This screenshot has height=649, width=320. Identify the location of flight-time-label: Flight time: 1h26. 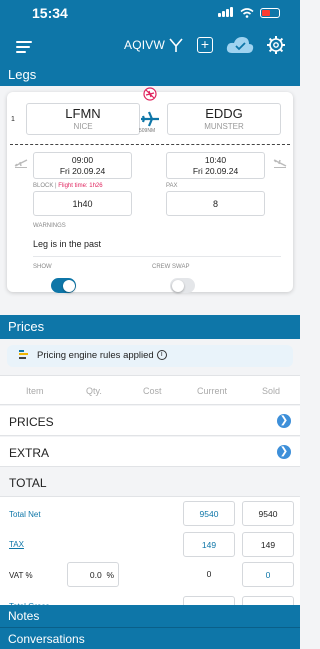
(80, 186).